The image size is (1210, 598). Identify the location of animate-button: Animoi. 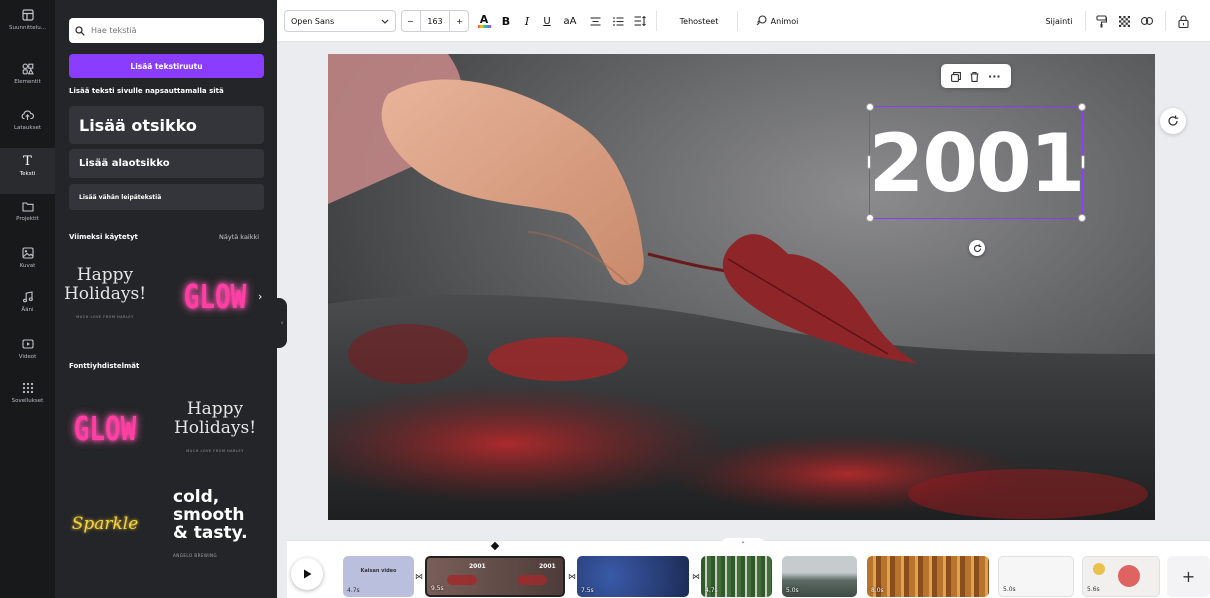
(777, 21).